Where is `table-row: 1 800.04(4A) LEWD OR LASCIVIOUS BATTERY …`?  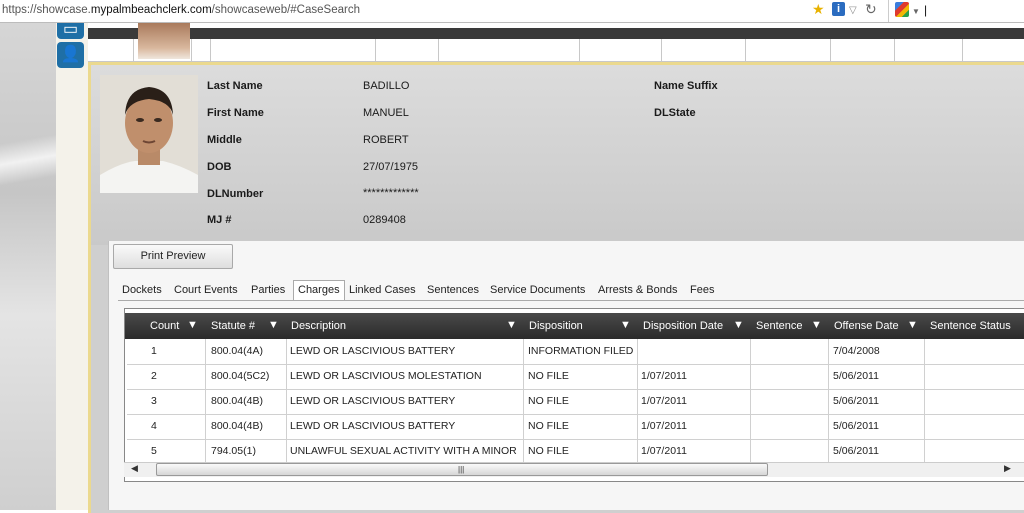 table-row: 1 800.04(4A) LEWD OR LASCIVIOUS BATTERY … is located at coordinates (575, 352).